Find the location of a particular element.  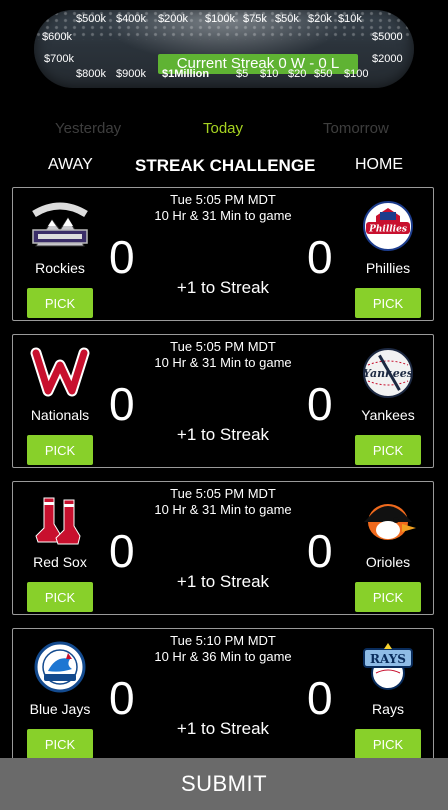

orioles-logo-icon is located at coordinates (390, 522).